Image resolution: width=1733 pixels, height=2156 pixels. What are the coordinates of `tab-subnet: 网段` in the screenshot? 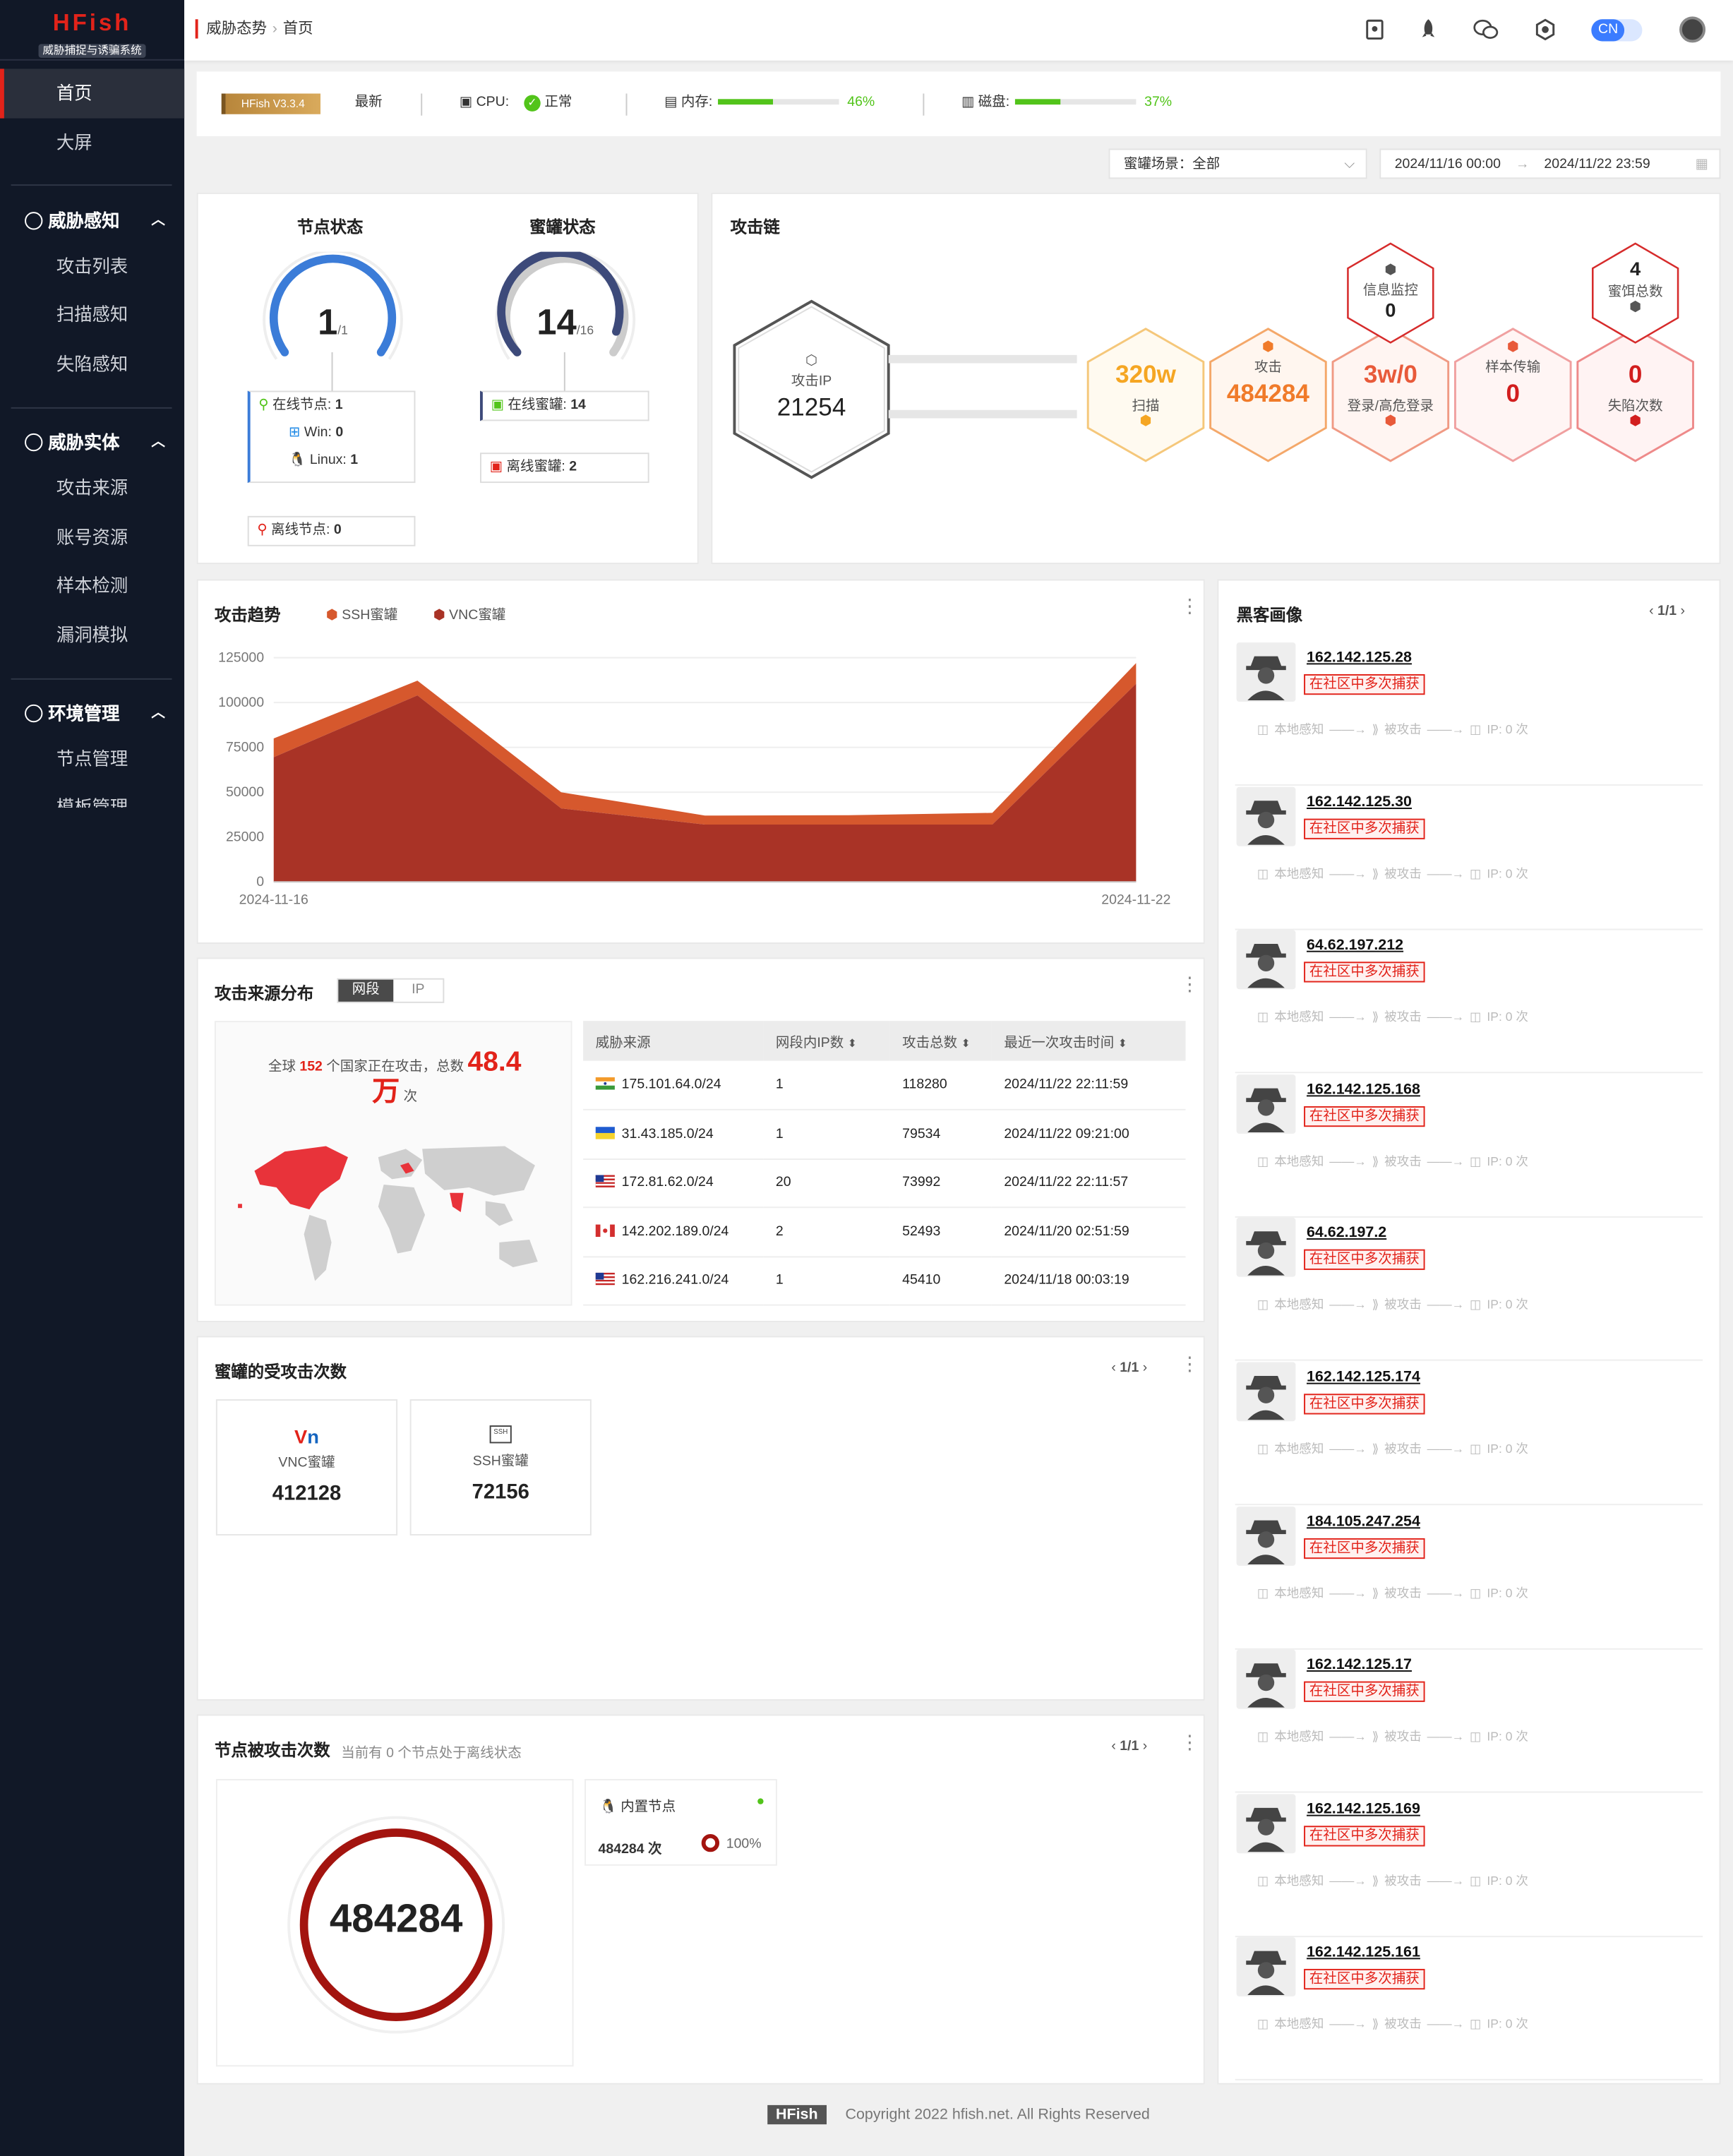 It's located at (366, 990).